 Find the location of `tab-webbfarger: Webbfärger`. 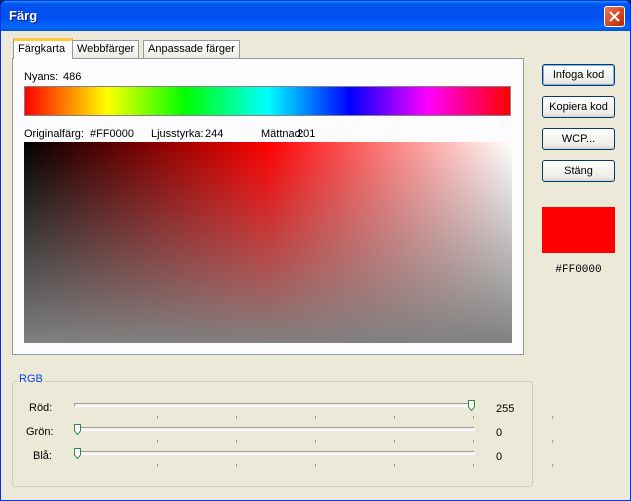

tab-webbfarger: Webbfärger is located at coordinates (106, 49).